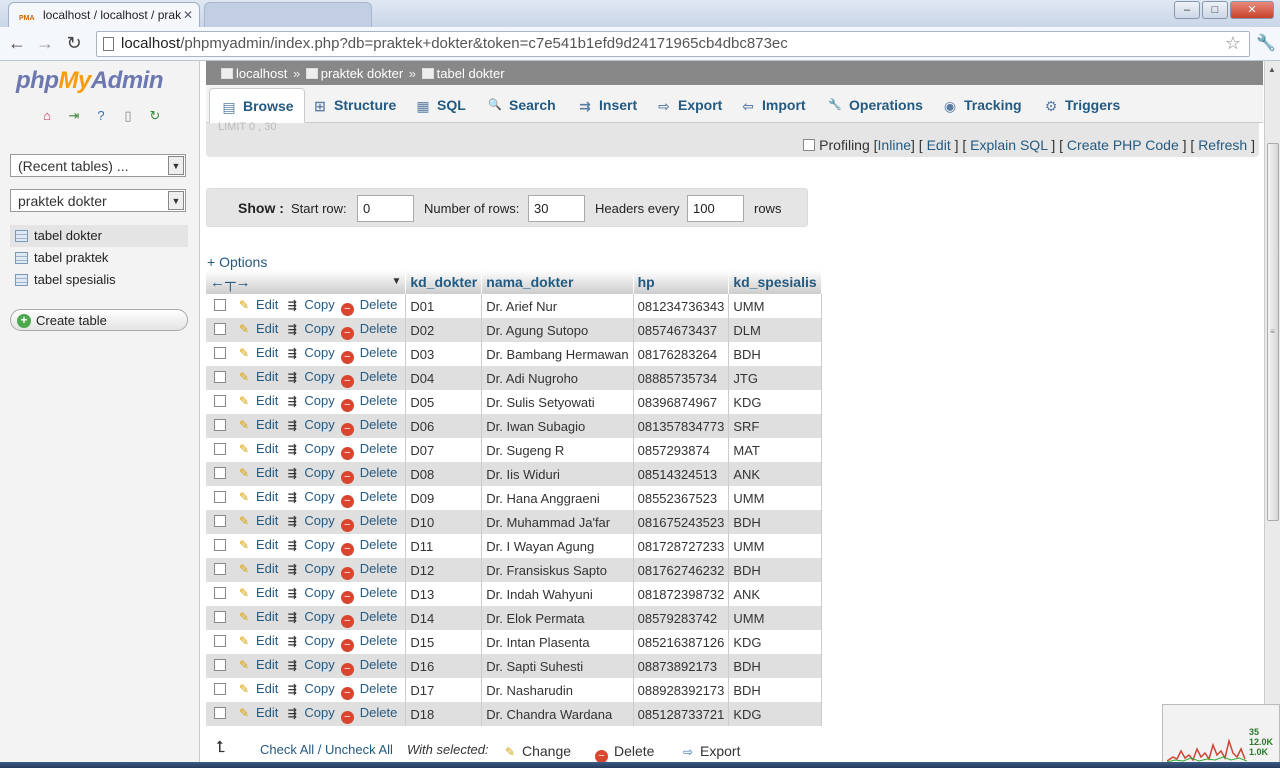 Image resolution: width=1280 pixels, height=768 pixels. I want to click on cell-kd-spesialis: KDG, so click(775, 402).